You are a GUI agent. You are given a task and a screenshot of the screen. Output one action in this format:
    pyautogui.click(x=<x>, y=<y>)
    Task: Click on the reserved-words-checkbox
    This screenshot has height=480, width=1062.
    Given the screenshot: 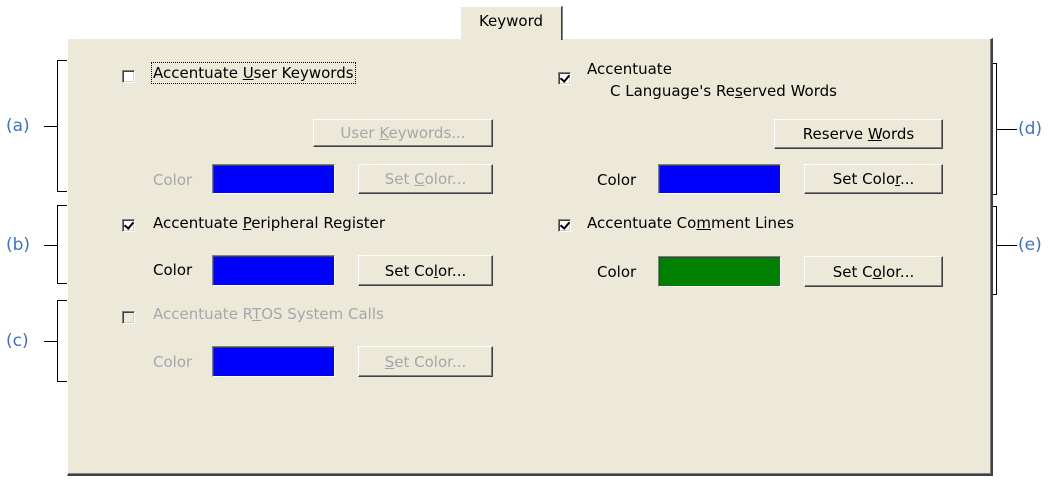 What is the action you would take?
    pyautogui.click(x=564, y=78)
    